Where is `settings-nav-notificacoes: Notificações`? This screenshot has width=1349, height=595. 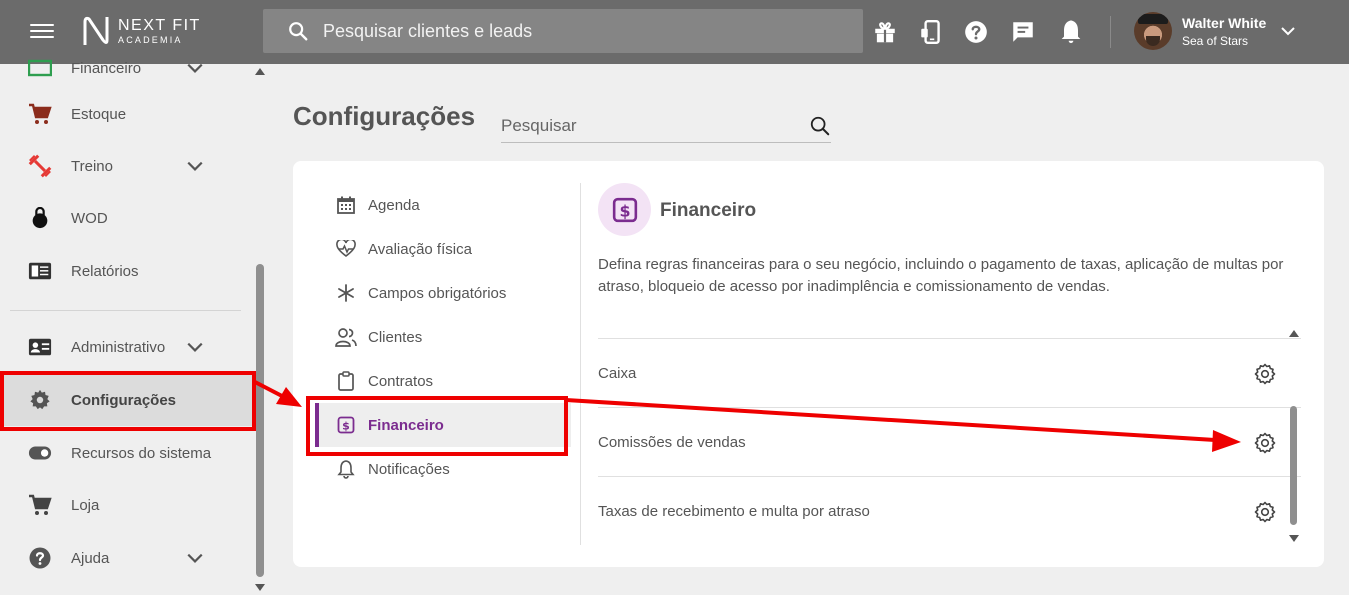
settings-nav-notificacoes: Notificações is located at coordinates (443, 469).